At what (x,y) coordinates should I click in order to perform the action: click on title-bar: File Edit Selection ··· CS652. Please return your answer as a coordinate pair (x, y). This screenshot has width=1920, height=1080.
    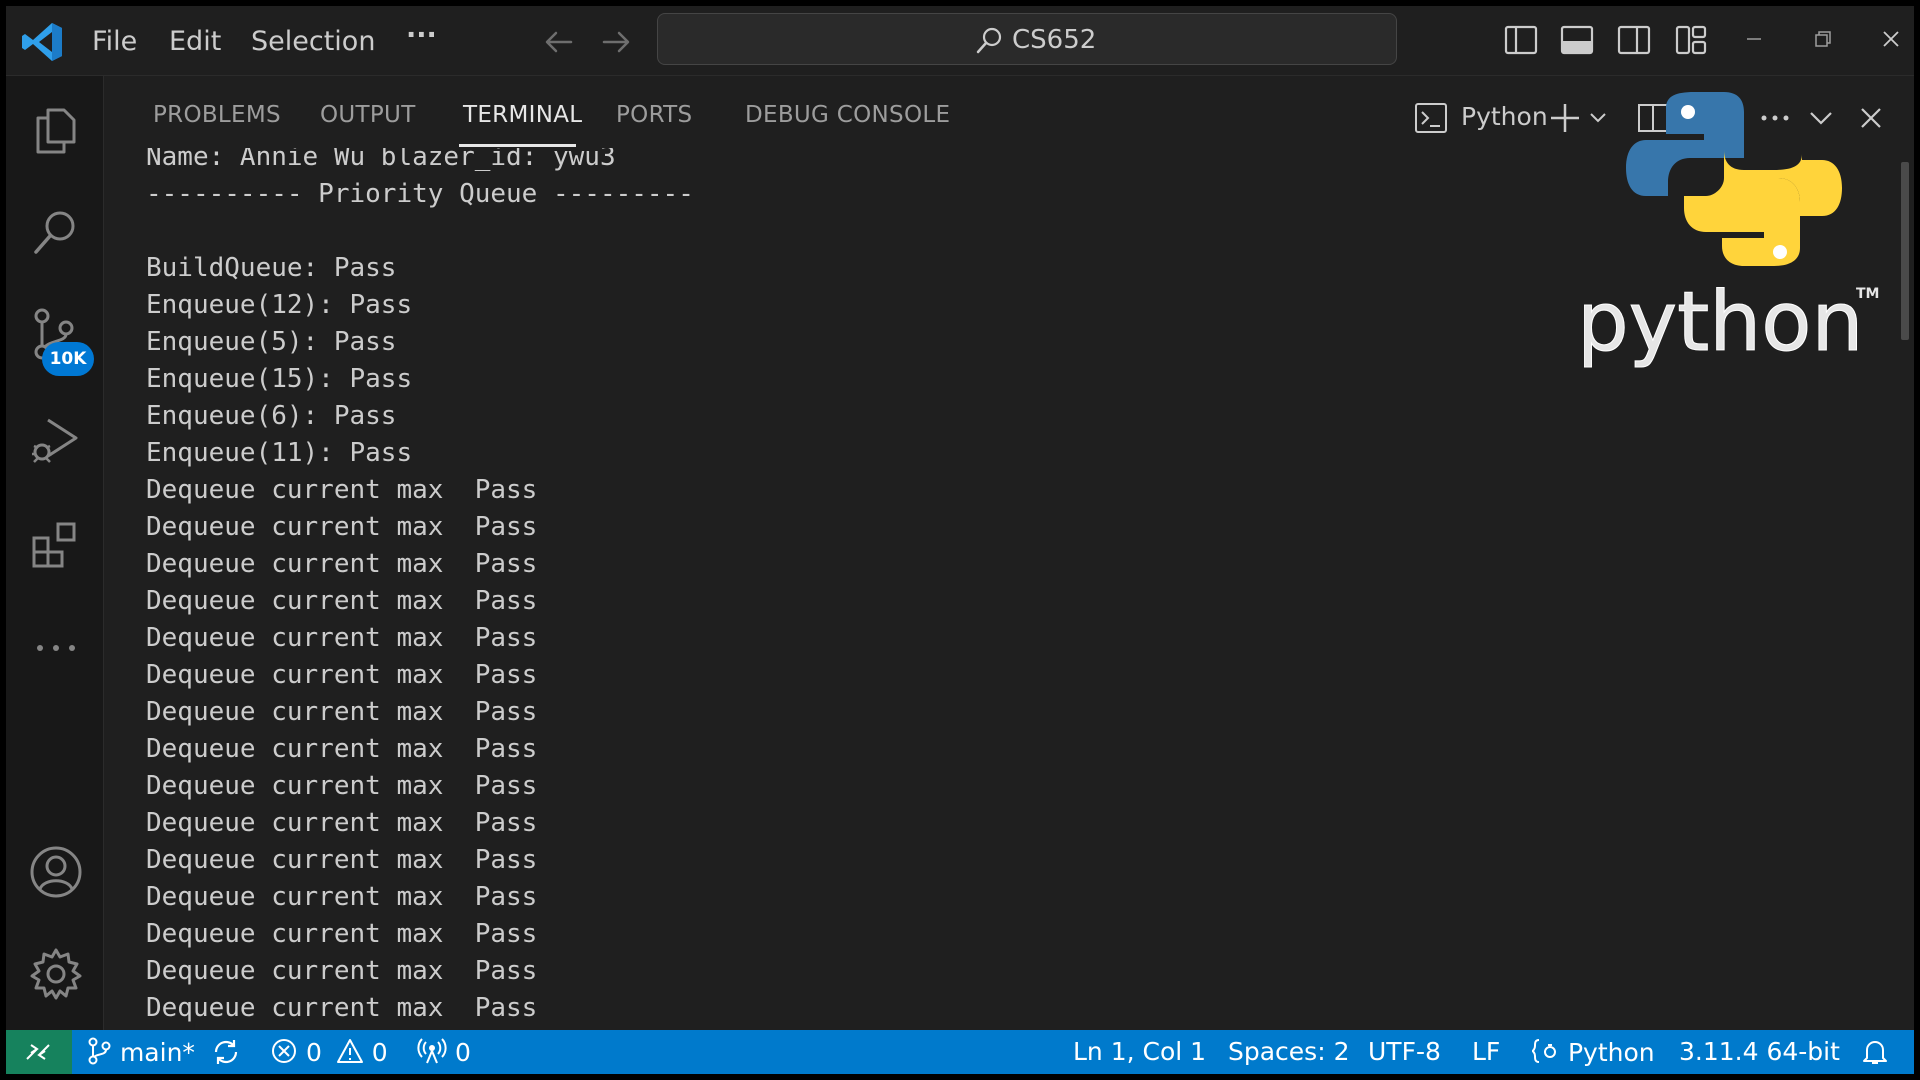
    Looking at the image, I should click on (960, 41).